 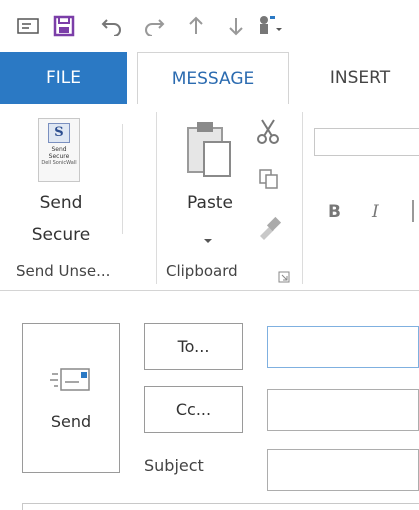 I want to click on to-field, so click(x=343, y=347).